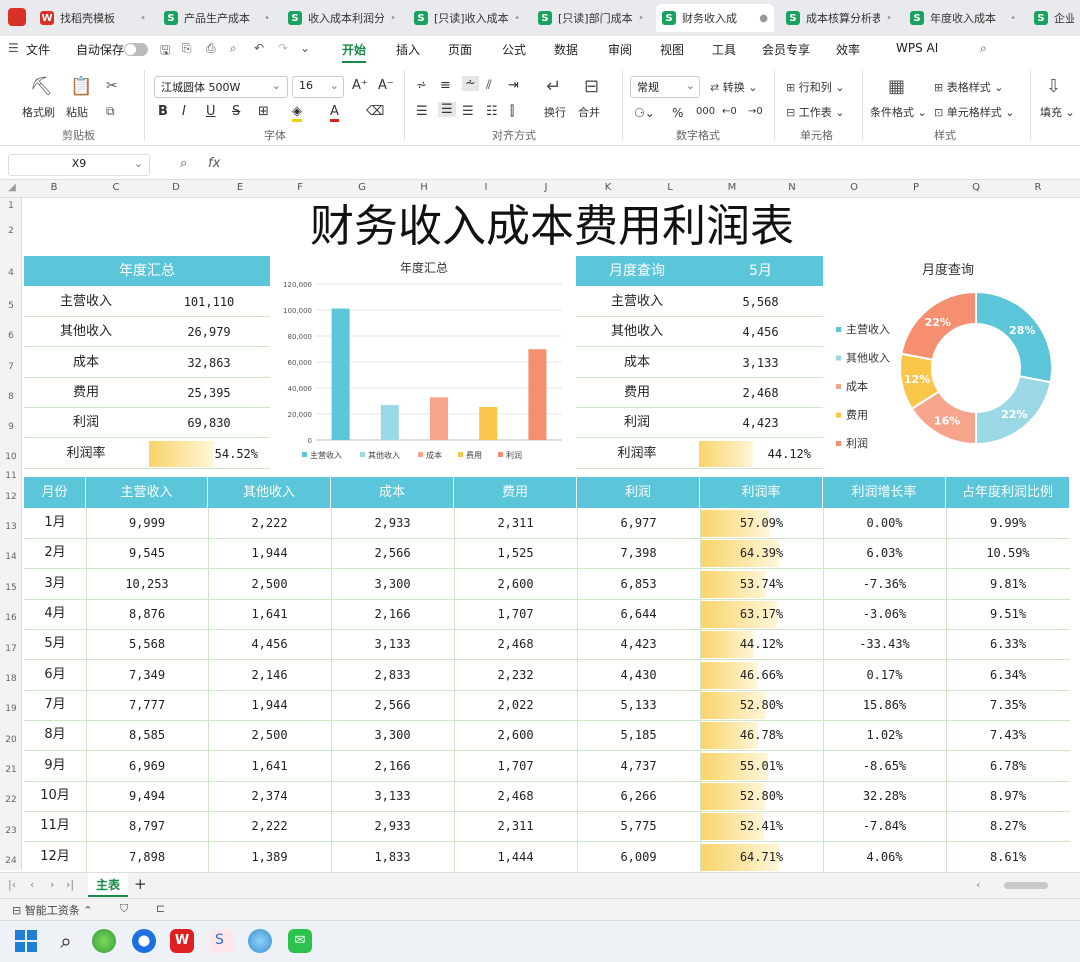  Describe the element at coordinates (761, 735) in the screenshot. I see `table-cell-margin: 46.78%` at that location.